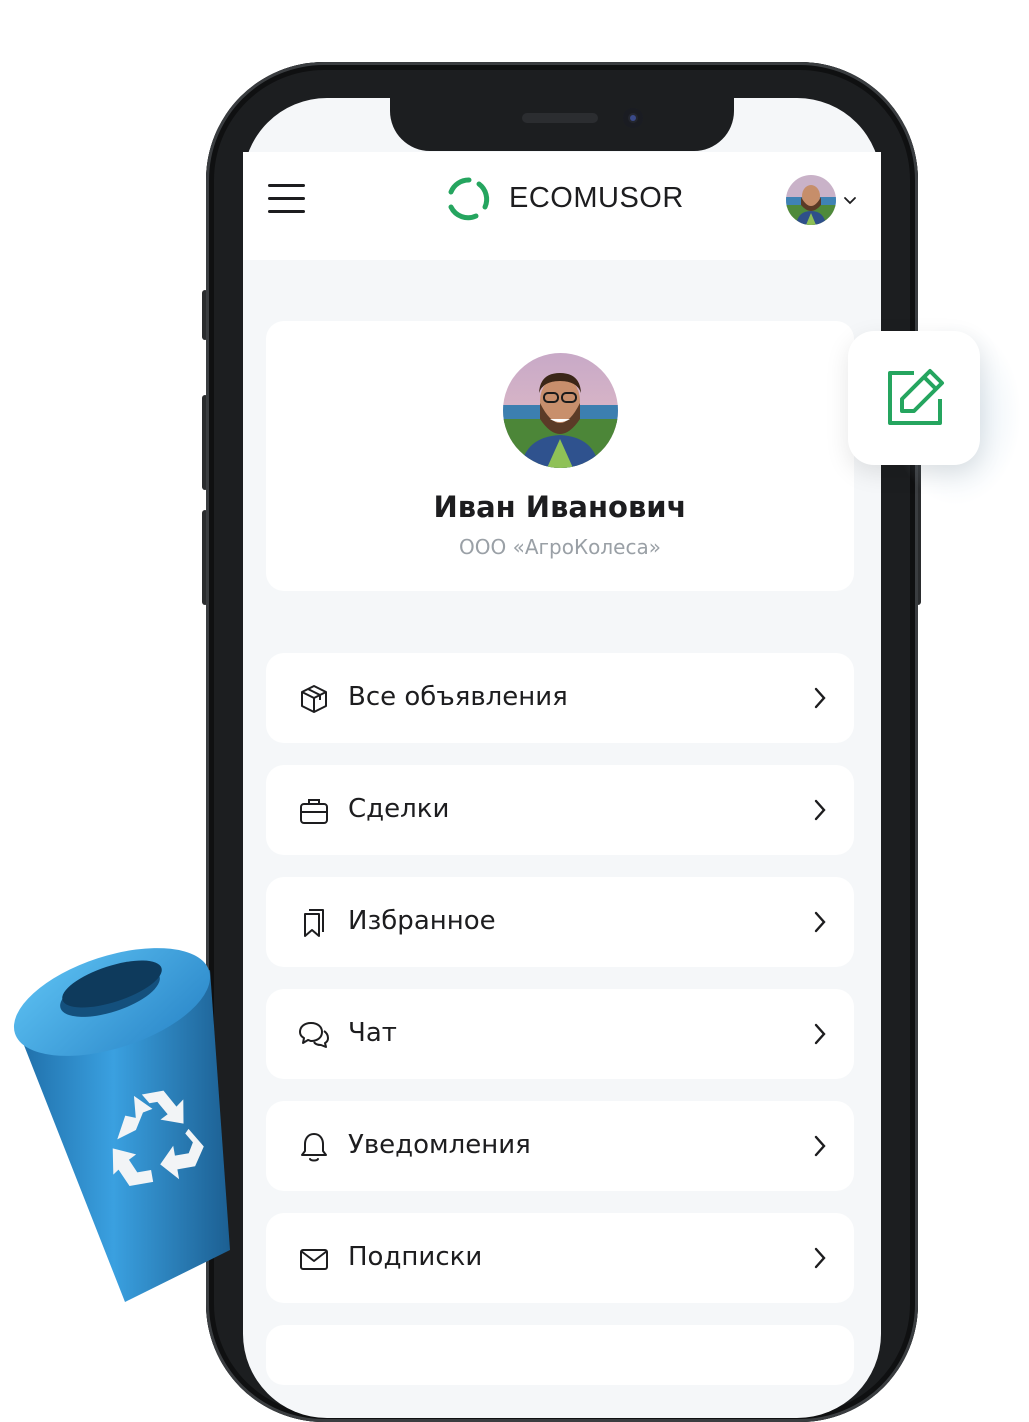  I want to click on ecomusor-logo-icon, so click(469, 199).